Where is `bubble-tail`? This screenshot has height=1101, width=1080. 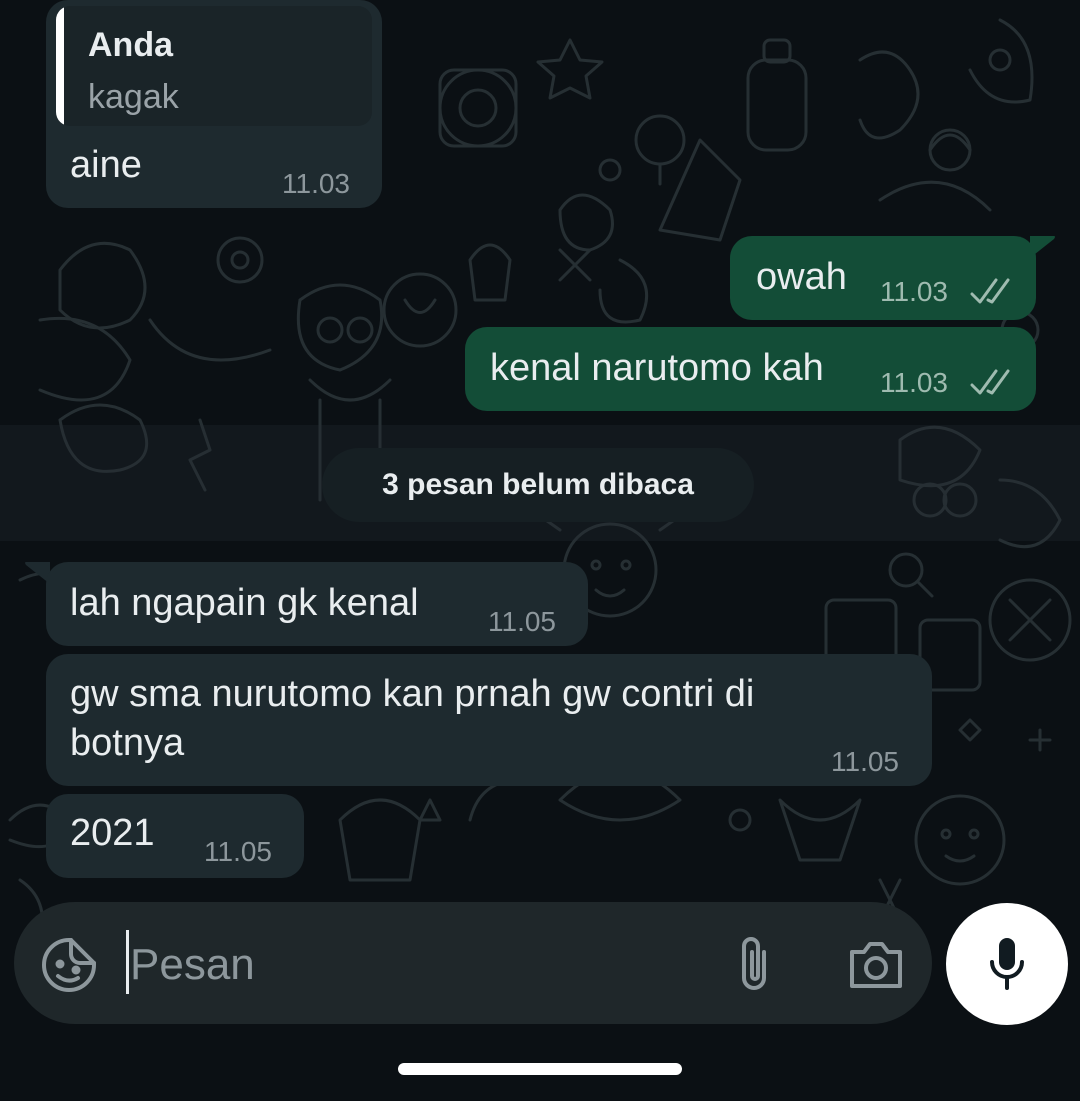 bubble-tail is located at coordinates (1042, 247).